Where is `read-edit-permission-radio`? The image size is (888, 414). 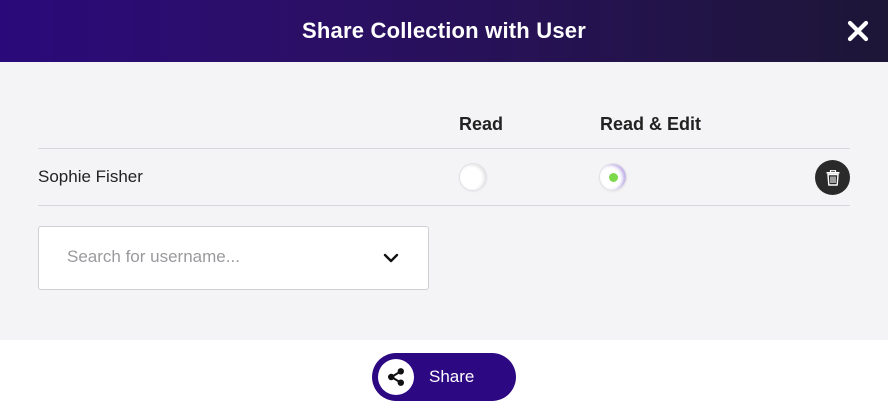
read-edit-permission-radio is located at coordinates (613, 177).